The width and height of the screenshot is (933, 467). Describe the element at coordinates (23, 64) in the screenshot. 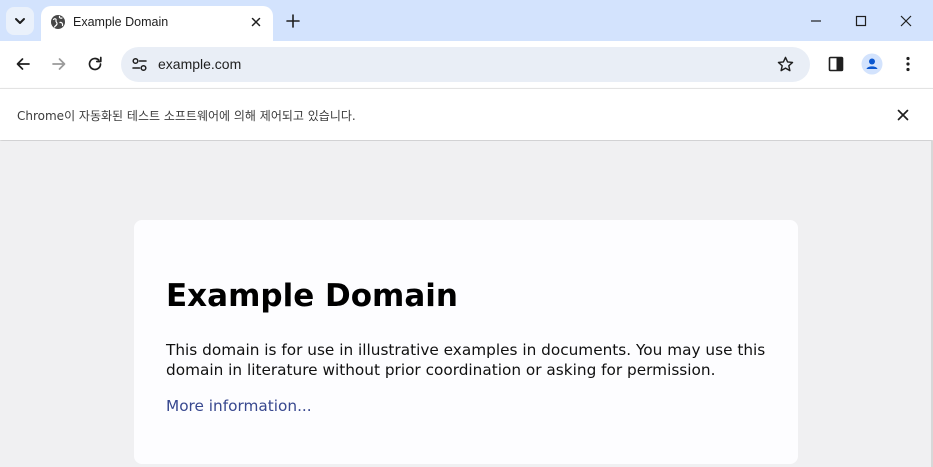

I see `arrow-left-icon` at that location.